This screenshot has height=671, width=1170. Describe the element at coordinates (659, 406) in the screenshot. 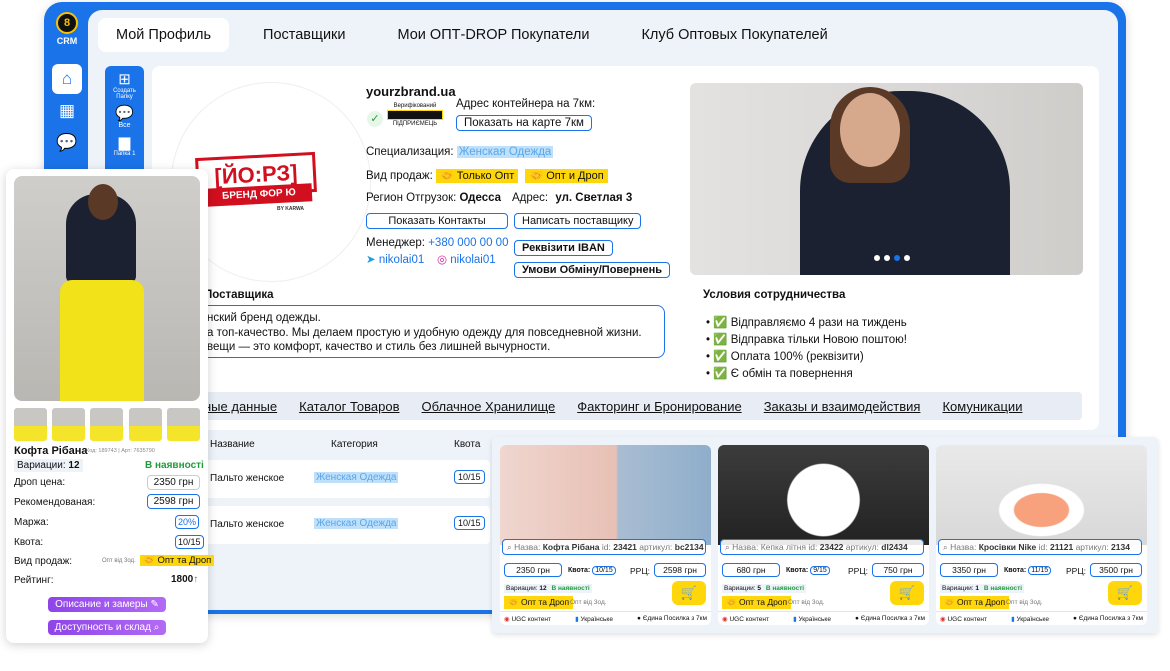

I see `menu-item-factoring: Факторинг и Бронирование` at that location.